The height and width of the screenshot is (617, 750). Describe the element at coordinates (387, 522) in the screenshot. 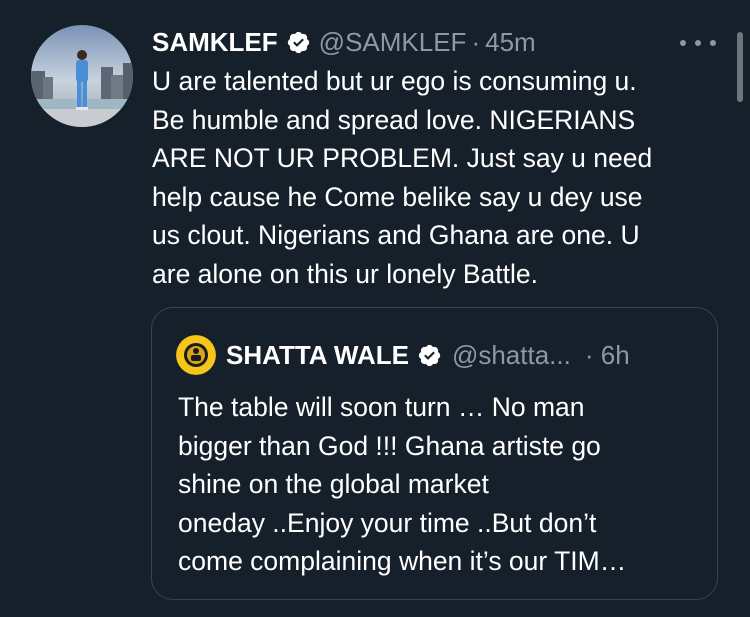

I see `quoted-text-line: oneday ..Enjoy your time ..But don’t` at that location.